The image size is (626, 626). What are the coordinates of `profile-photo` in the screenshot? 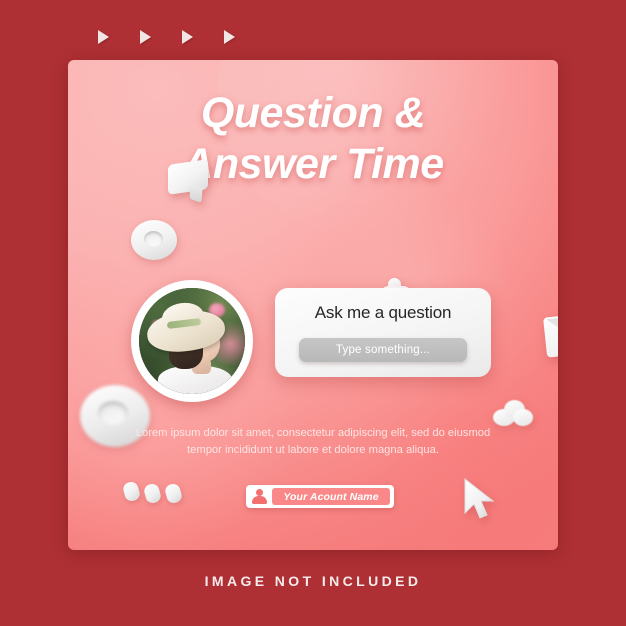 It's located at (192, 341).